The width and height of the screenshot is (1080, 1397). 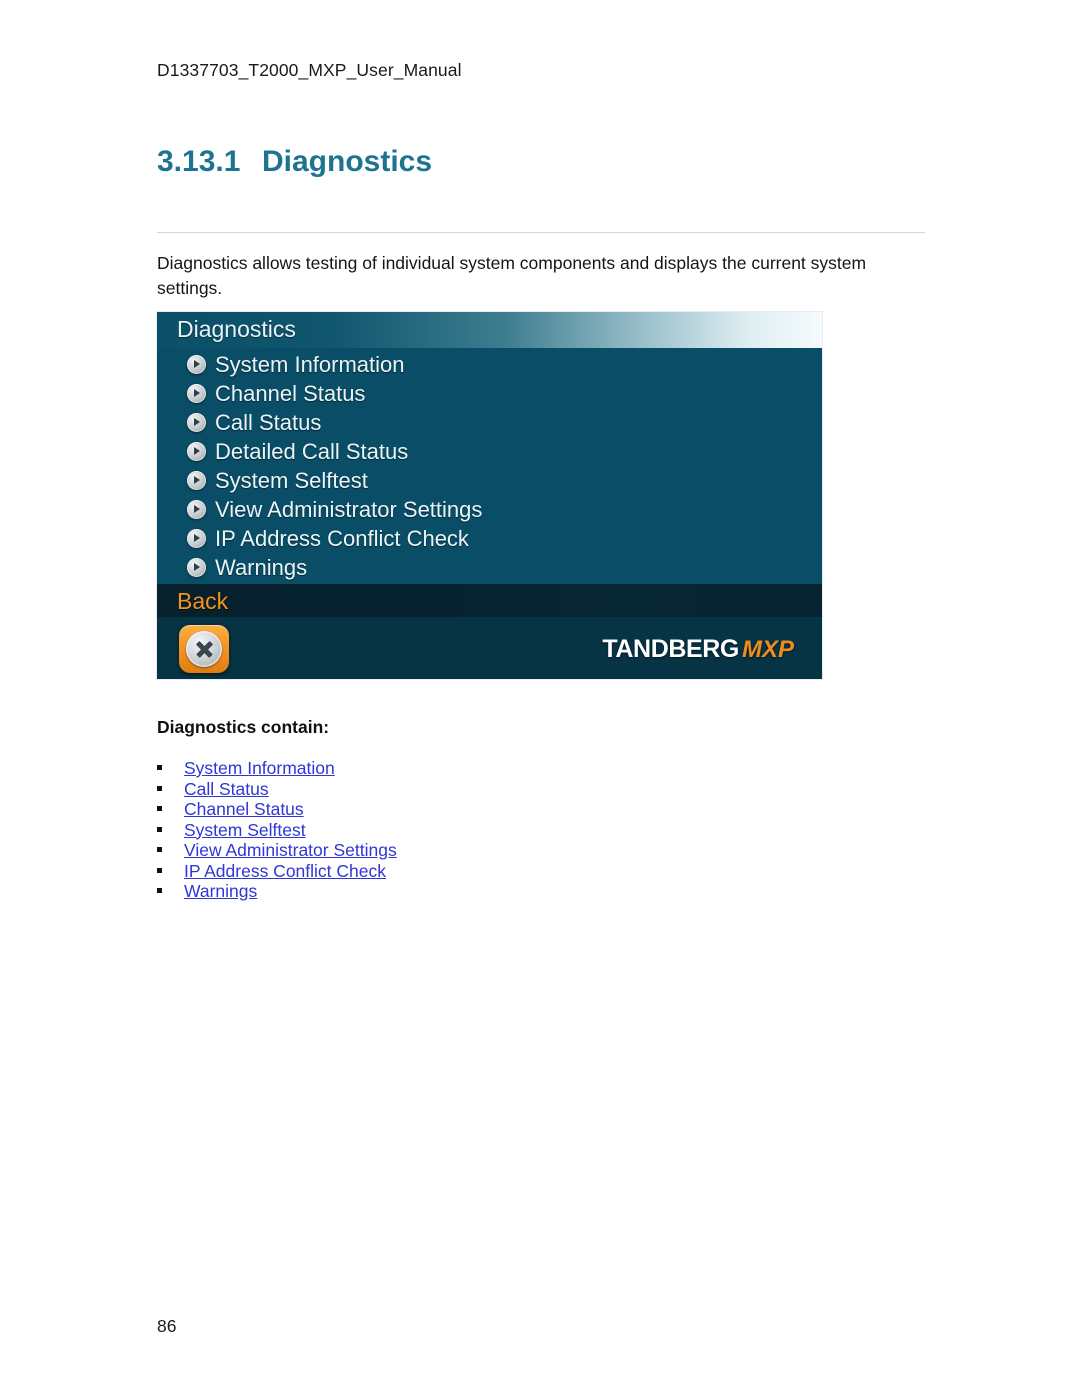 I want to click on menu-item-view-administrator-settings: View Administrator Settings, so click(x=489, y=509).